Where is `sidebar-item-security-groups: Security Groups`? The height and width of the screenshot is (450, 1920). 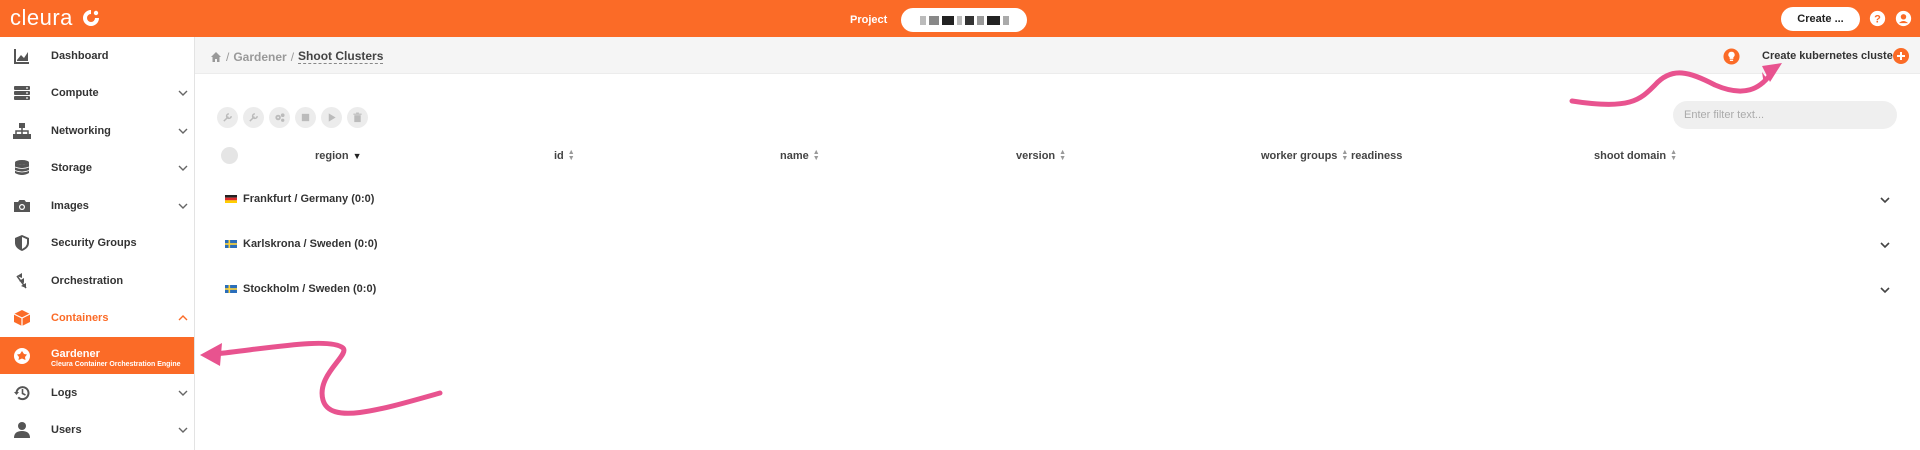
sidebar-item-security-groups: Security Groups is located at coordinates (97, 244).